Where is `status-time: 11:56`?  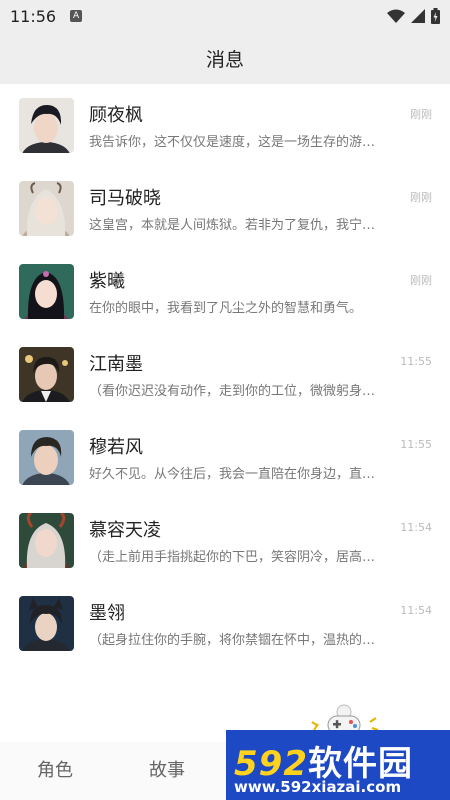
status-time: 11:56 is located at coordinates (33, 16).